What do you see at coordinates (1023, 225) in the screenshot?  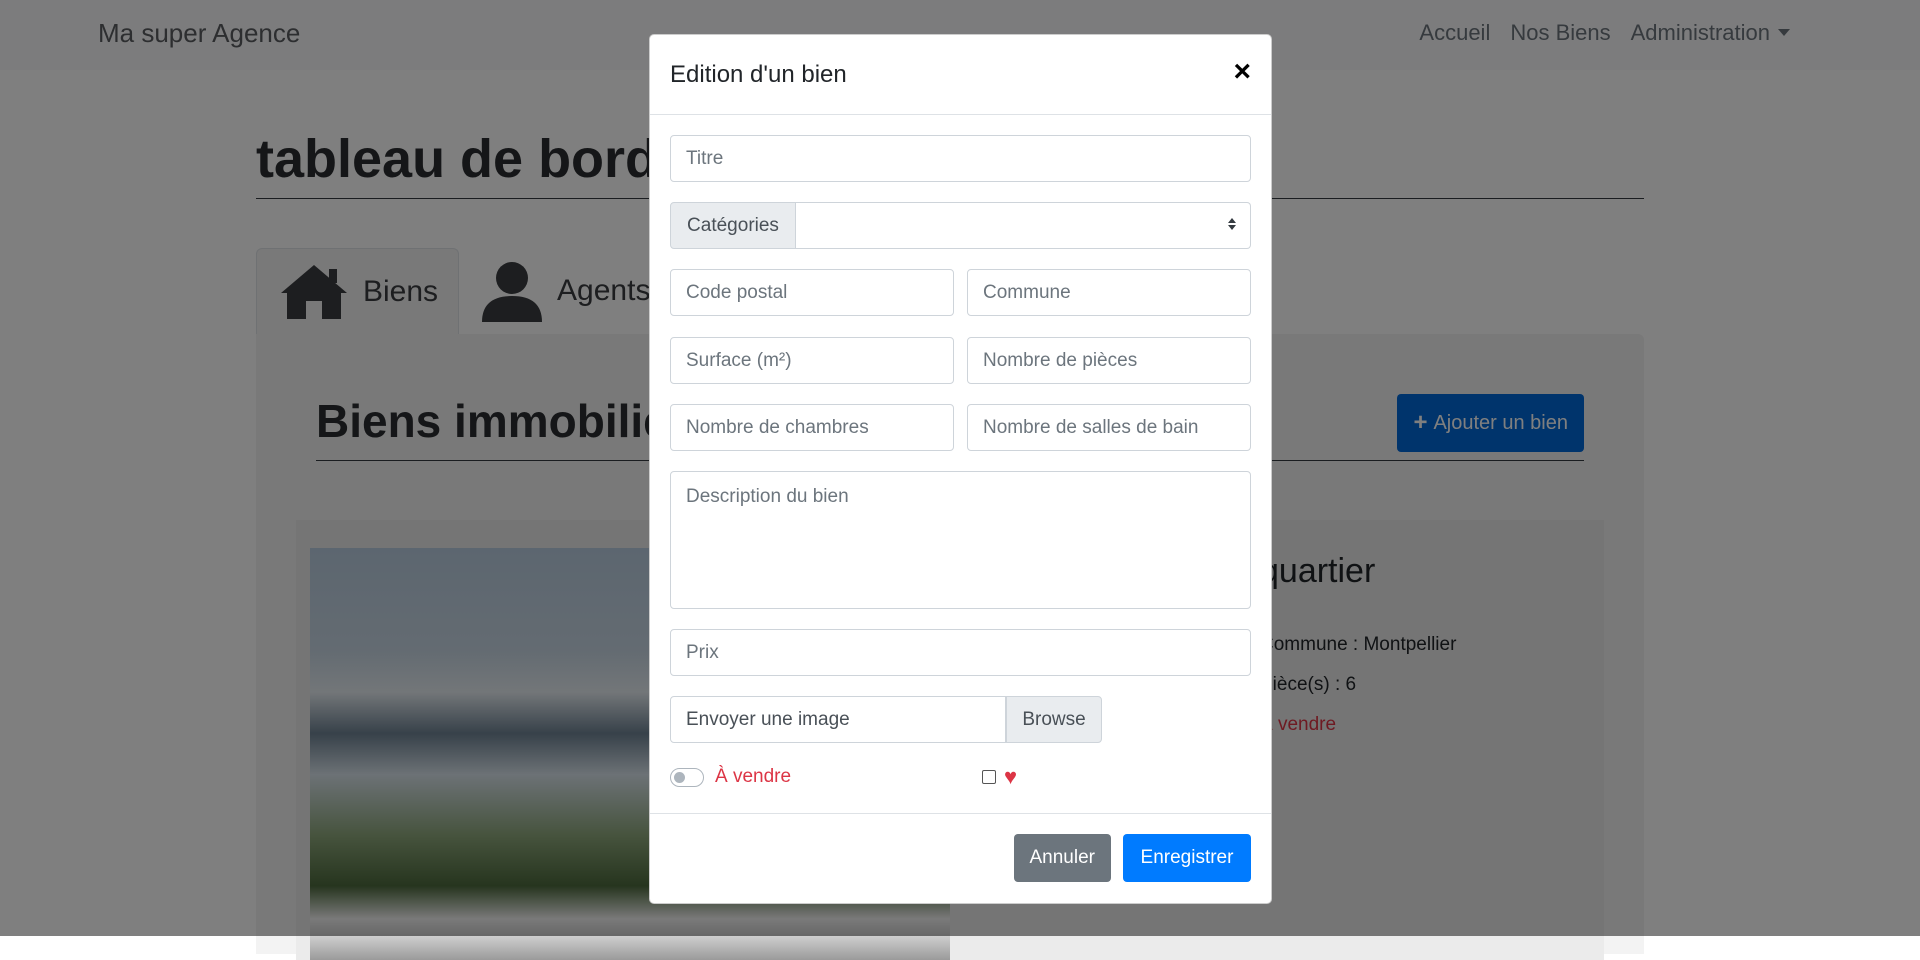 I see `categories-select` at bounding box center [1023, 225].